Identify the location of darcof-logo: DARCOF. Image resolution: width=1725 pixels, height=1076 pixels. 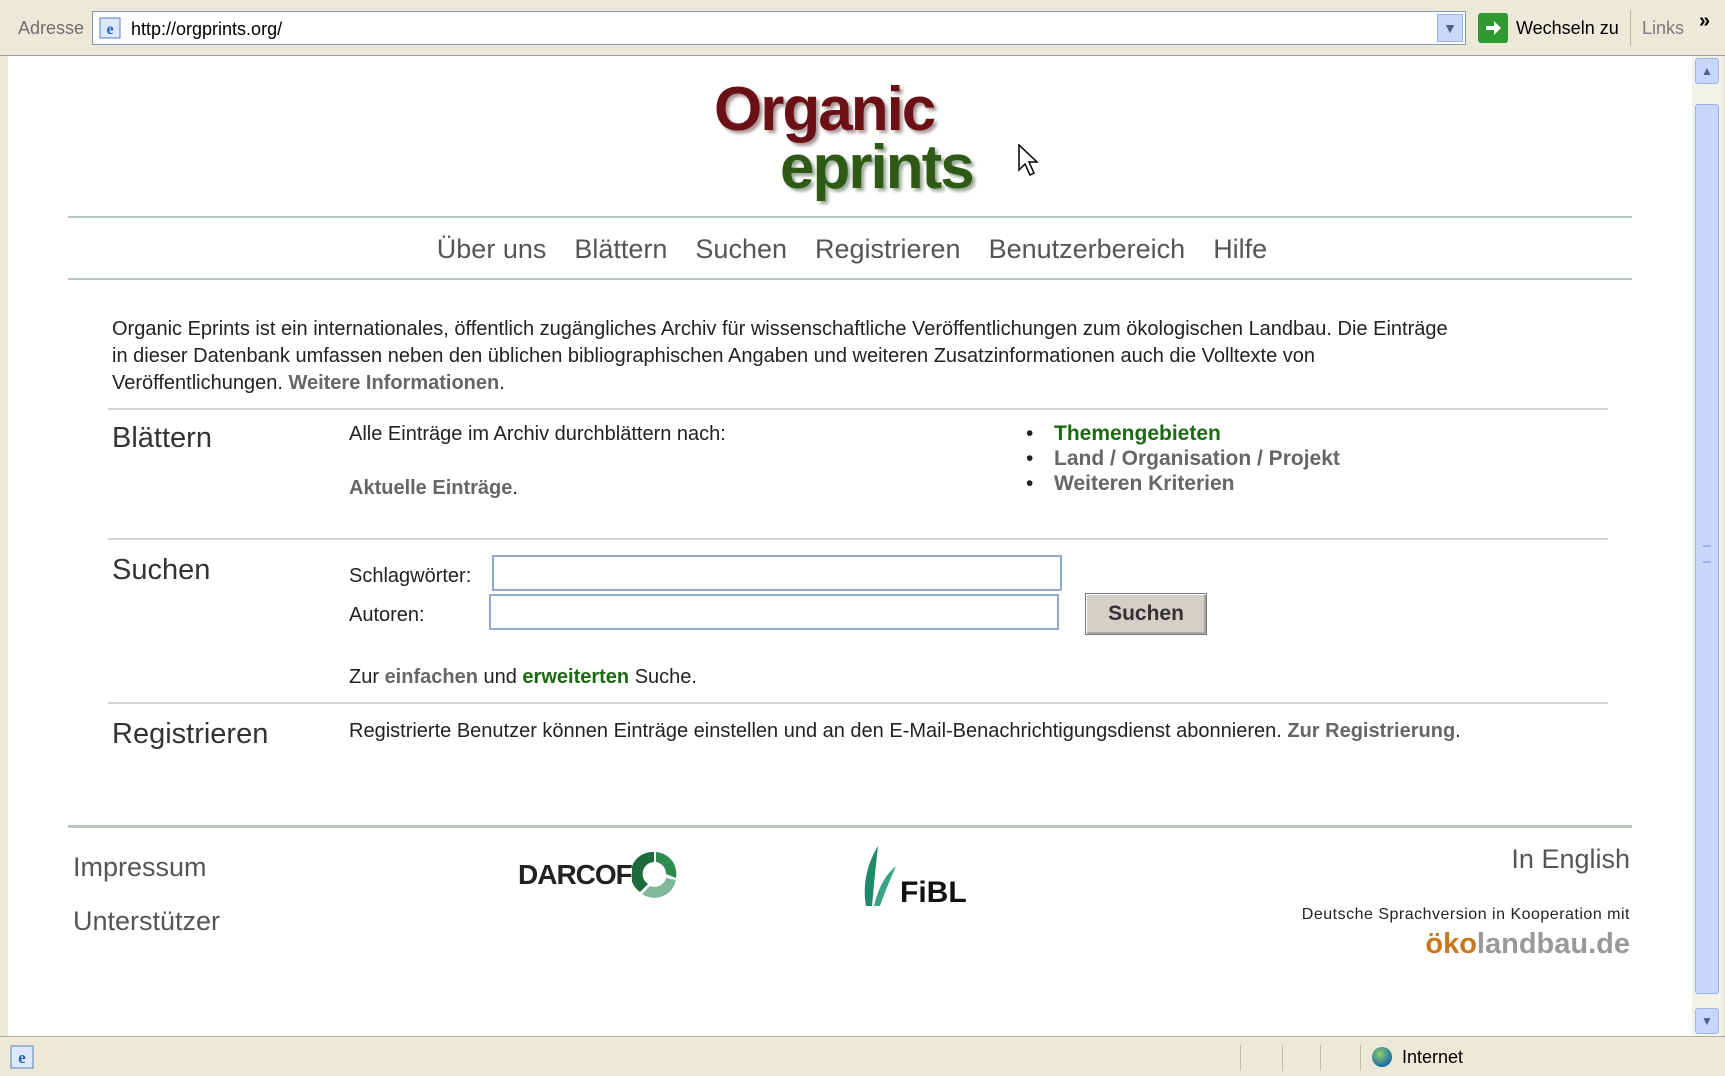
(599, 875).